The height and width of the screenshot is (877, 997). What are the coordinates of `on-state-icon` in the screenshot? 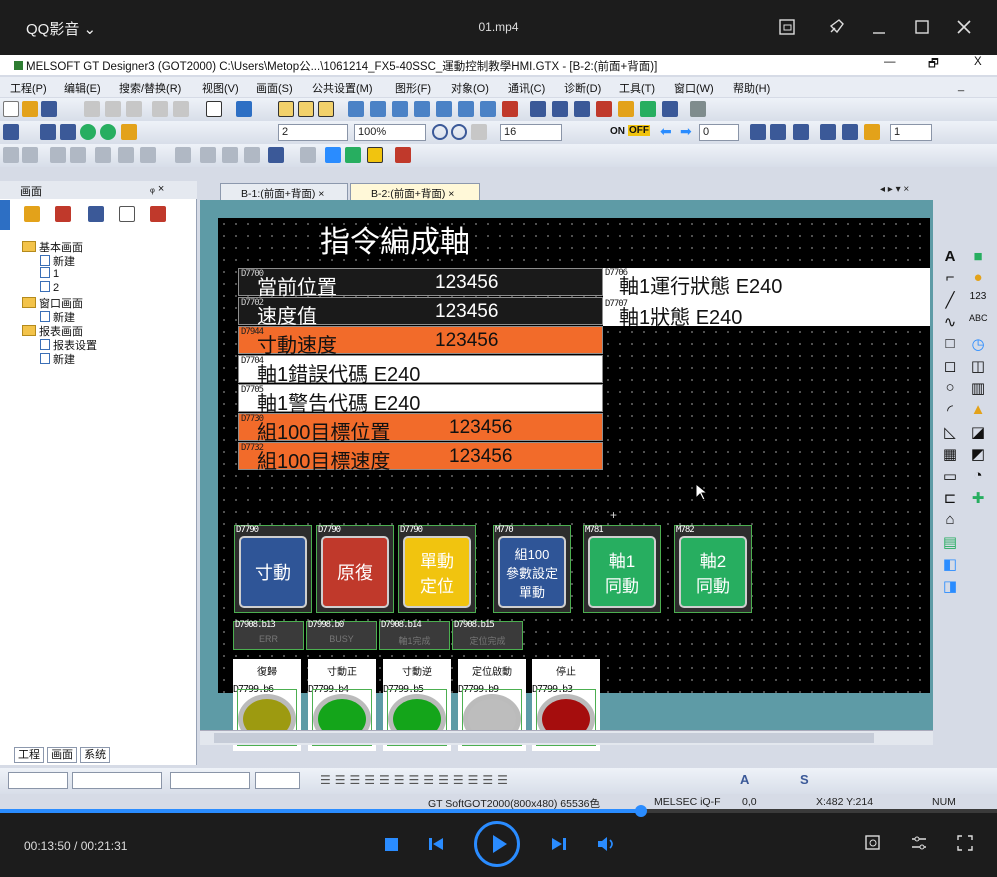 It's located at (88, 132).